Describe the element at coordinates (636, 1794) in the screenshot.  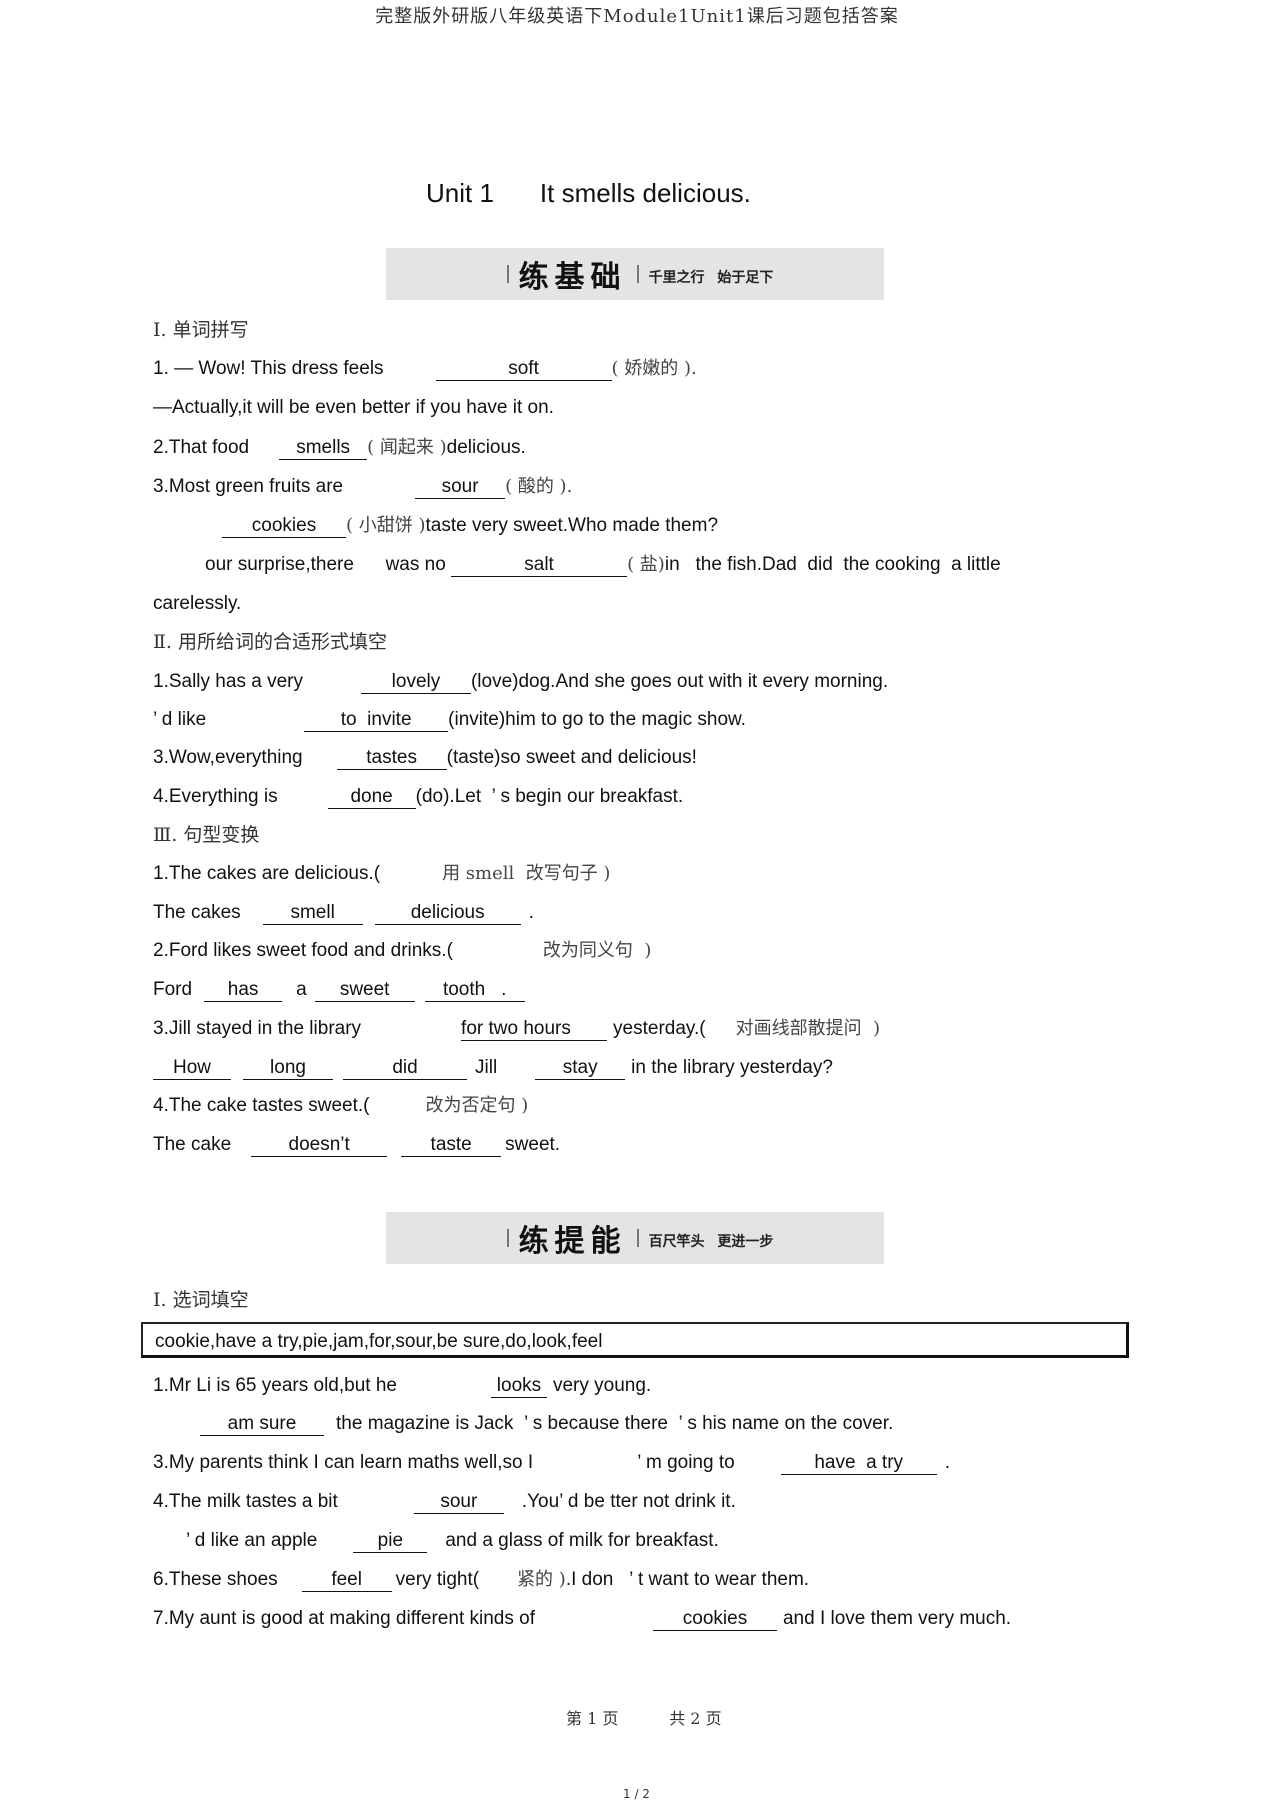
I see `page-indicator: 1 / 2` at that location.